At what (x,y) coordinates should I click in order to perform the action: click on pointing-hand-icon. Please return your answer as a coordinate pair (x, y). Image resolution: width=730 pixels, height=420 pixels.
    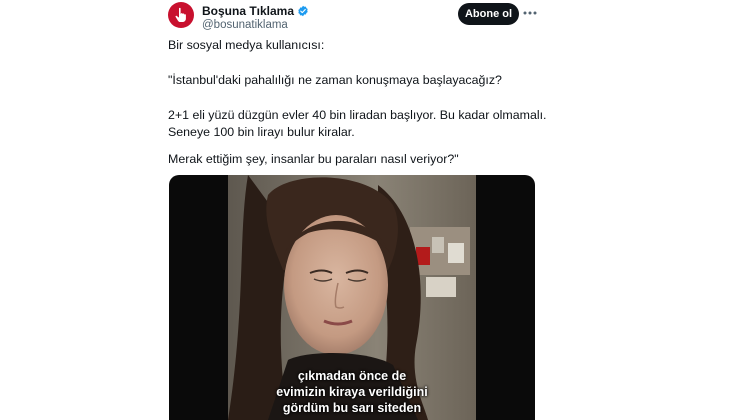
    Looking at the image, I should click on (180, 14).